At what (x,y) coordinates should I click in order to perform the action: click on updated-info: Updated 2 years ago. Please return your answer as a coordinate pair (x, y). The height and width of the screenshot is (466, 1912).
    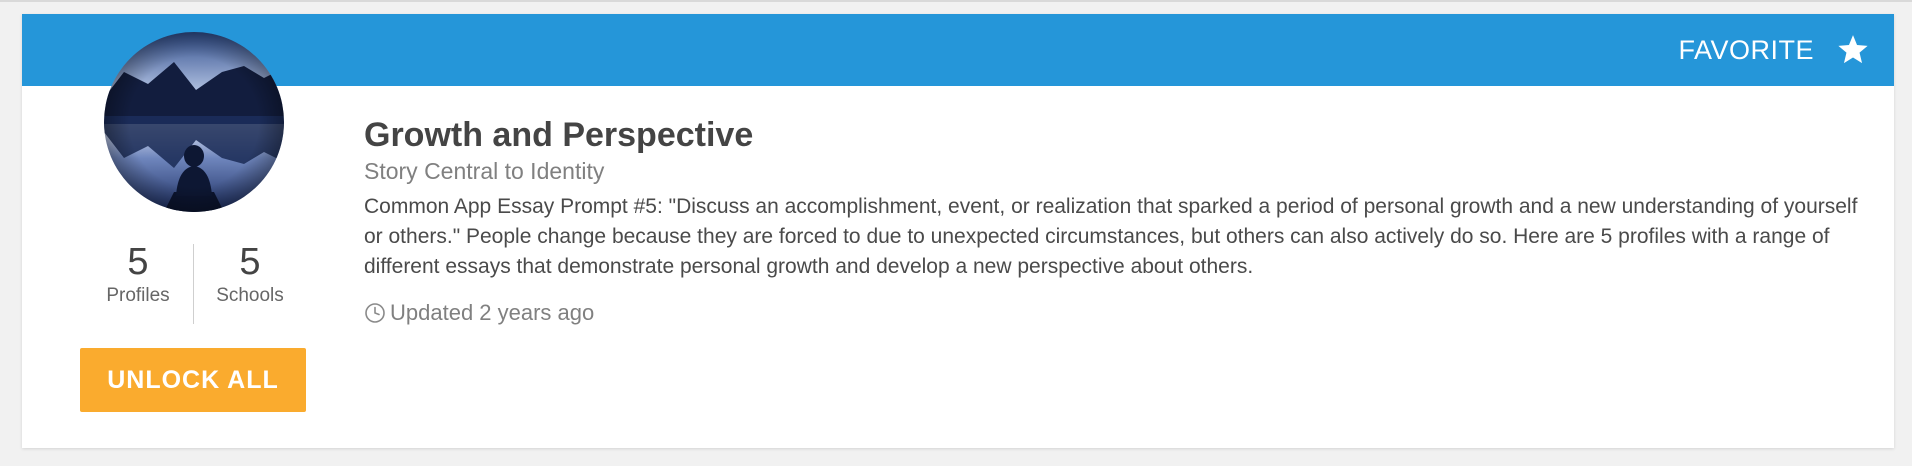
    Looking at the image, I should click on (1114, 313).